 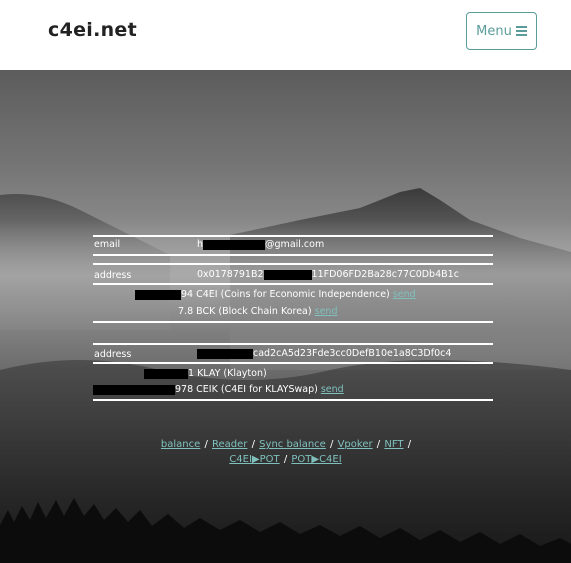 What do you see at coordinates (113, 275) in the screenshot?
I see `address1-label: address` at bounding box center [113, 275].